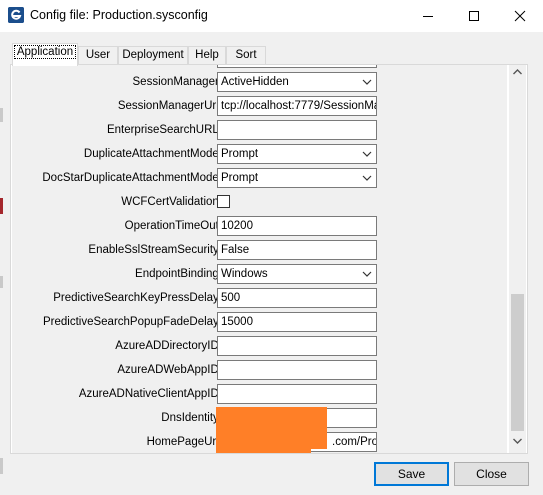 Image resolution: width=543 pixels, height=495 pixels. I want to click on setting-row: DocStarDuplicateAttachmentMode: Prompt, so click(259, 179).